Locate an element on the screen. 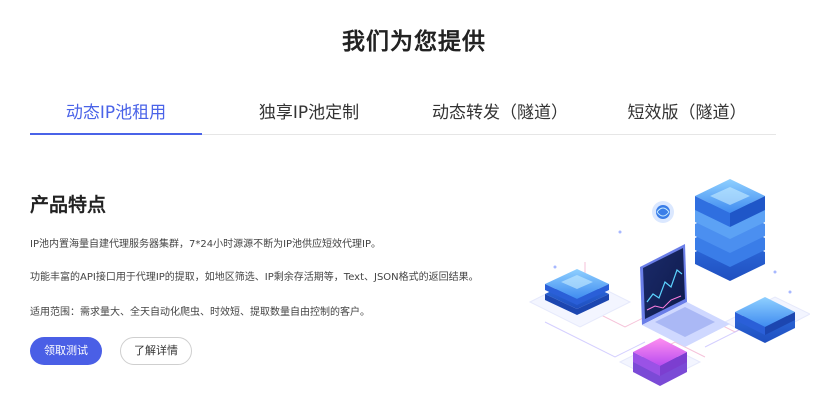  page-title: 我们为您提供 is located at coordinates (414, 42).